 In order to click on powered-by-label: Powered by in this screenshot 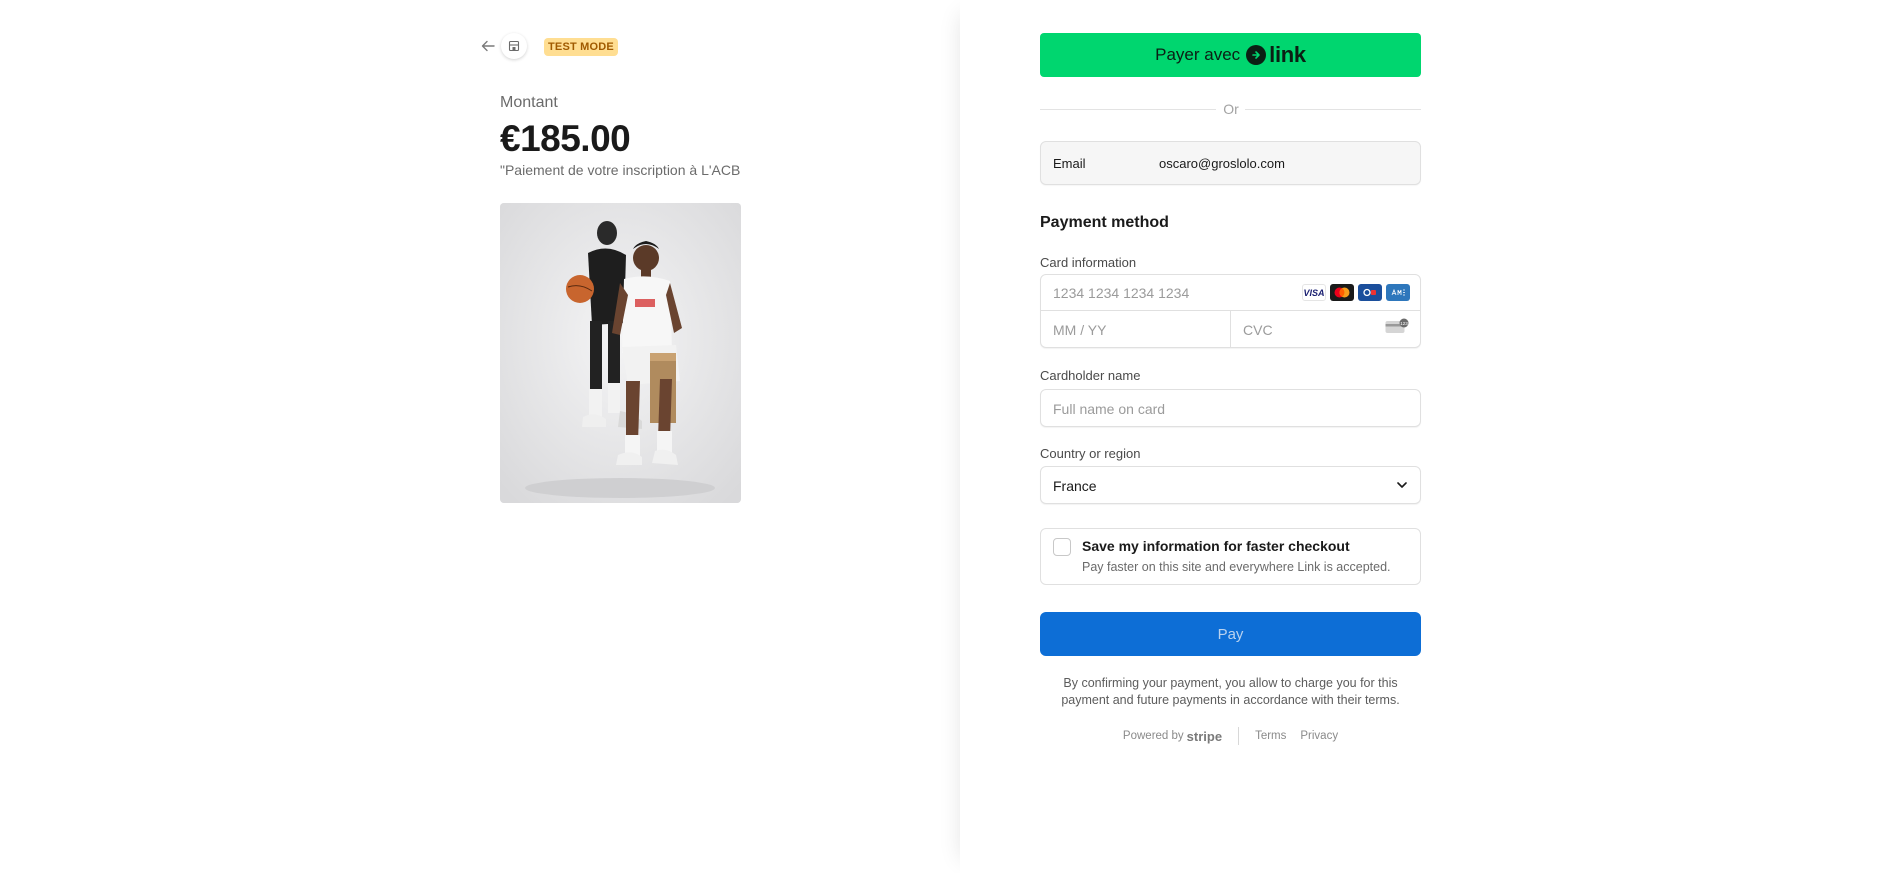, I will do `click(1153, 736)`.